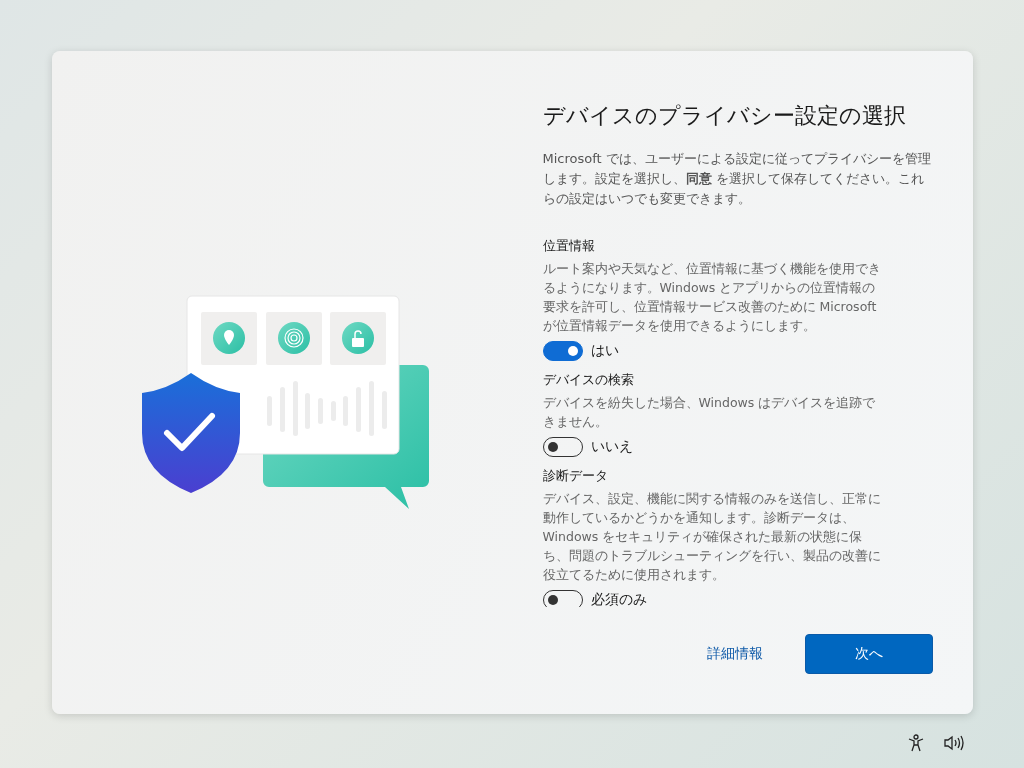 This screenshot has width=1024, height=768. What do you see at coordinates (611, 447) in the screenshot?
I see `toggle-label: いいえ` at bounding box center [611, 447].